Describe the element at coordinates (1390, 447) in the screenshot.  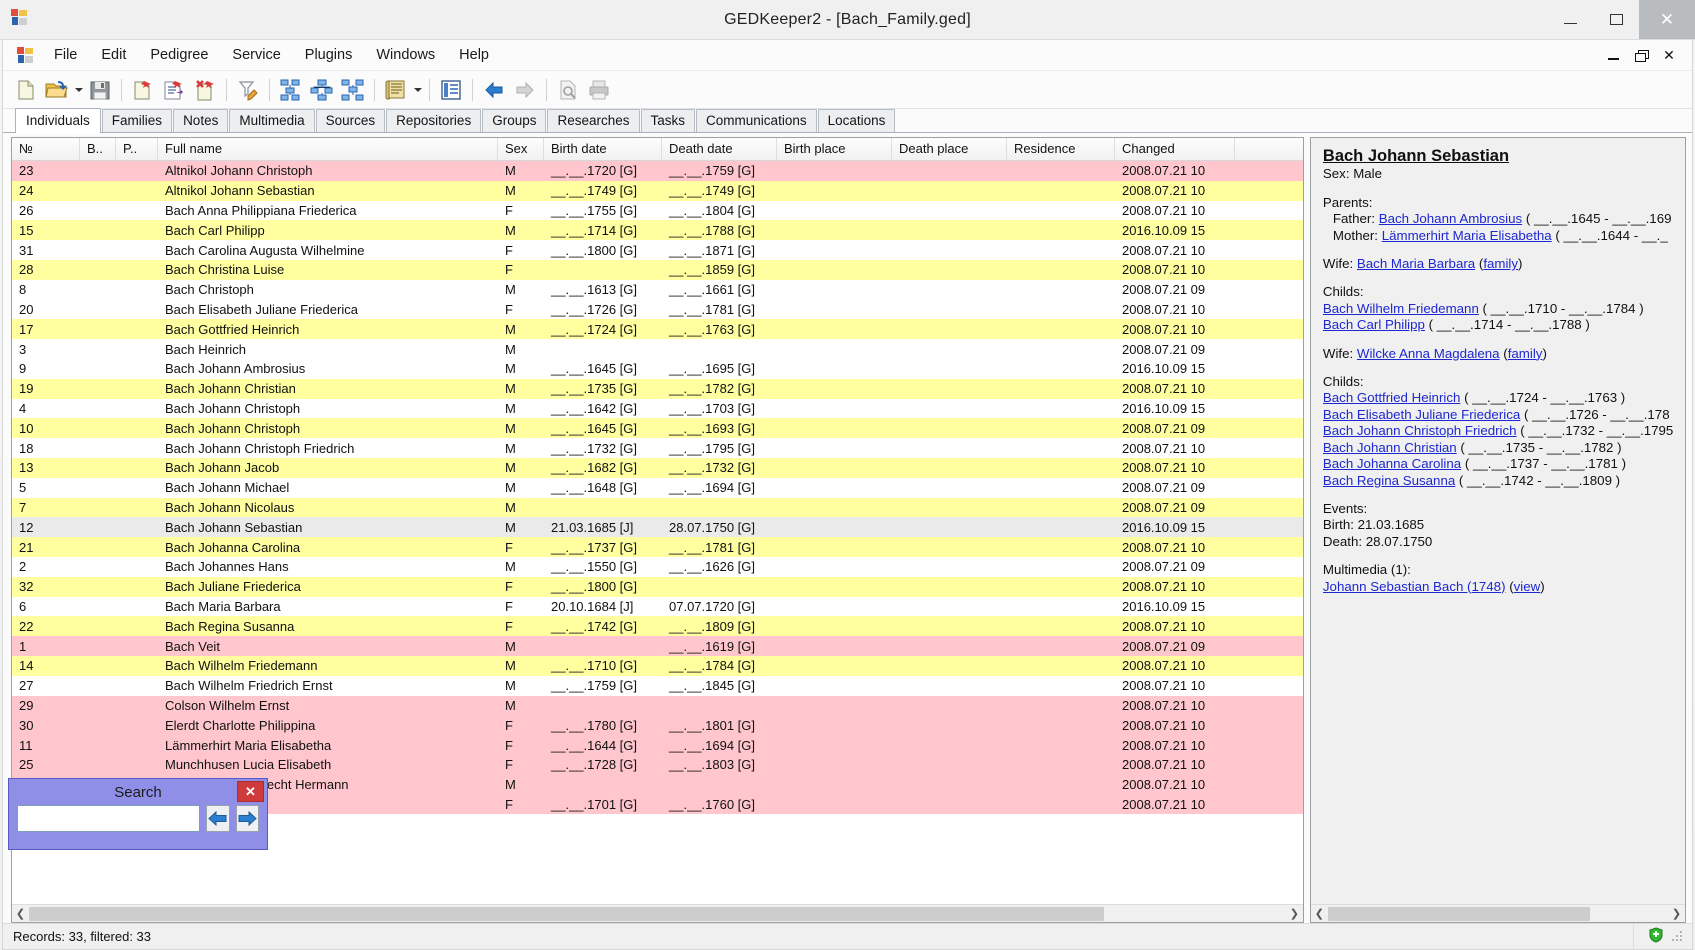
I see `detail-child-2-link: Bach Johann Christian` at that location.